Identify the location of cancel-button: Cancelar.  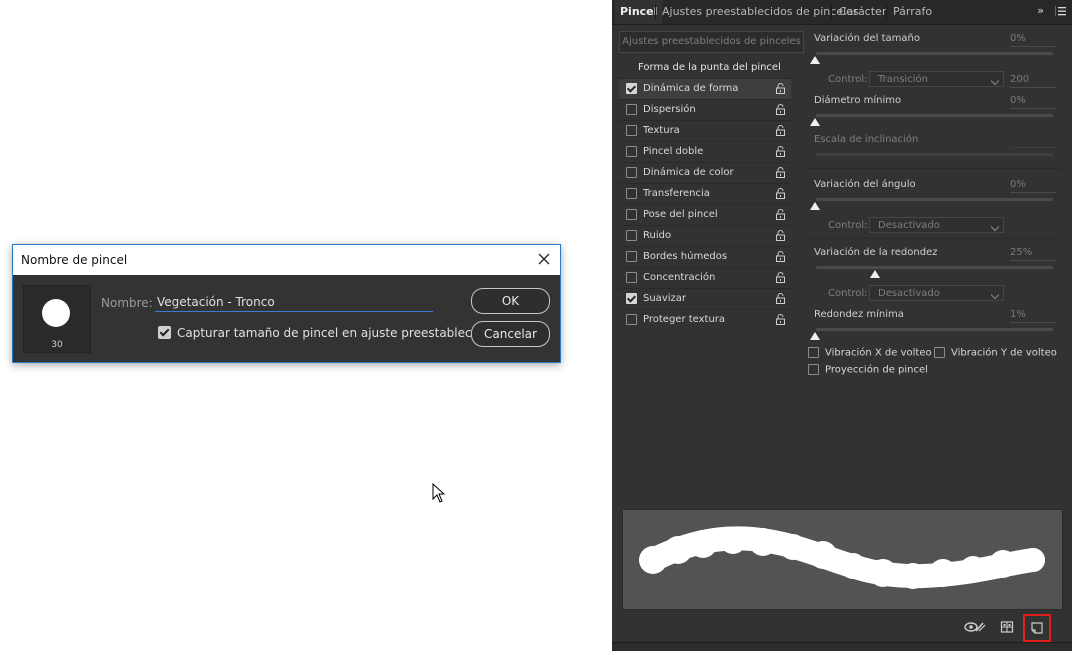
(510, 334).